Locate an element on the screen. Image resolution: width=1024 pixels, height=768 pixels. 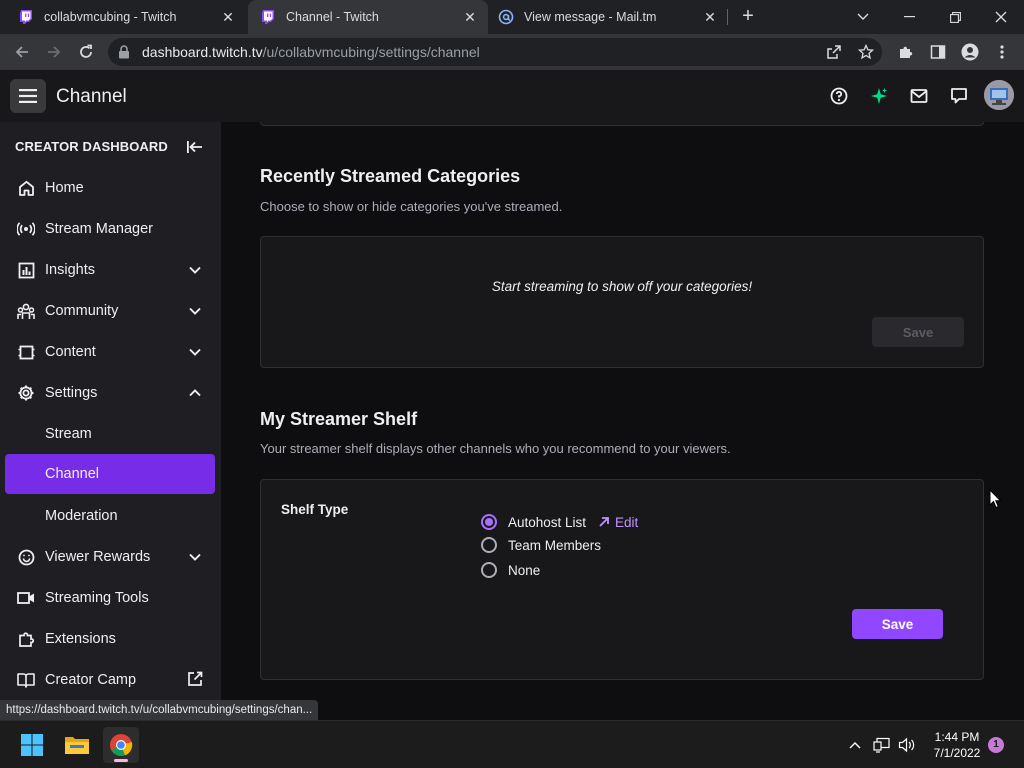
profile-button is located at coordinates (970, 52).